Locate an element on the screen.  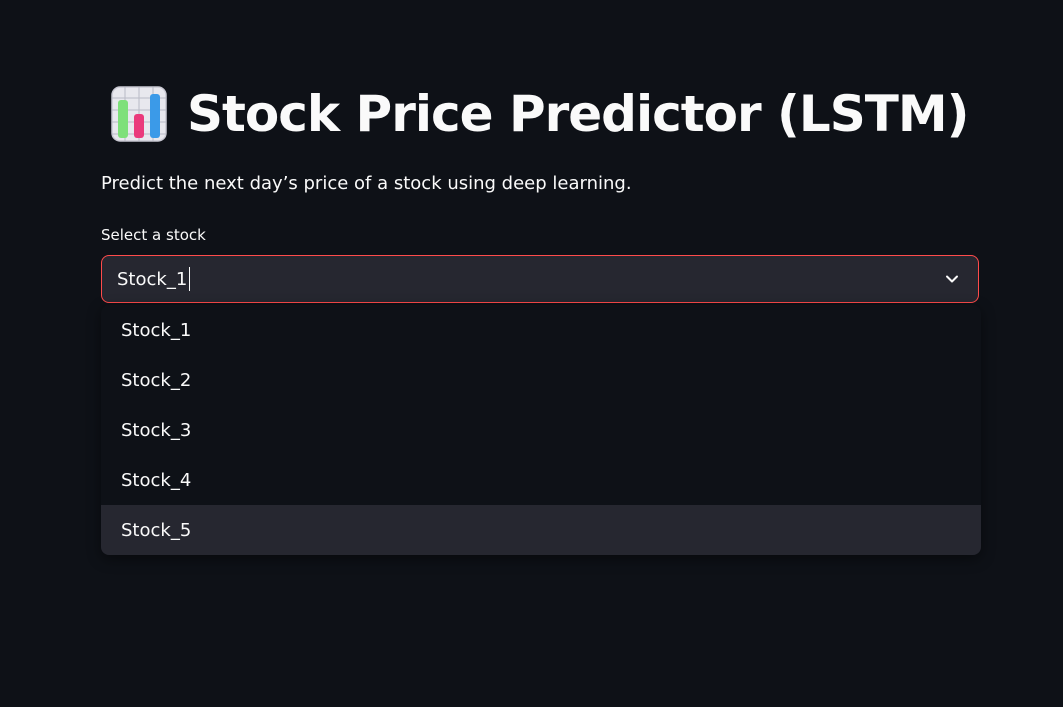
stock-select-input: Stock_1 is located at coordinates (540, 279).